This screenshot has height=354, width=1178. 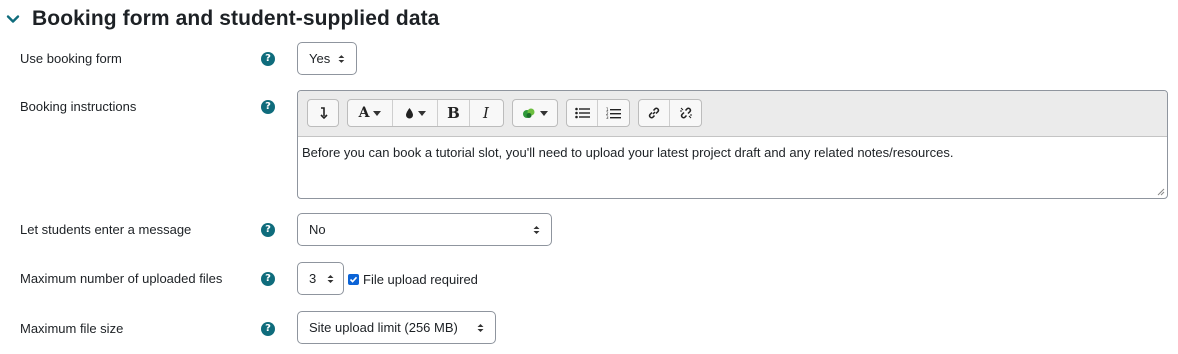 I want to click on unordered-list-icon, so click(x=582, y=113).